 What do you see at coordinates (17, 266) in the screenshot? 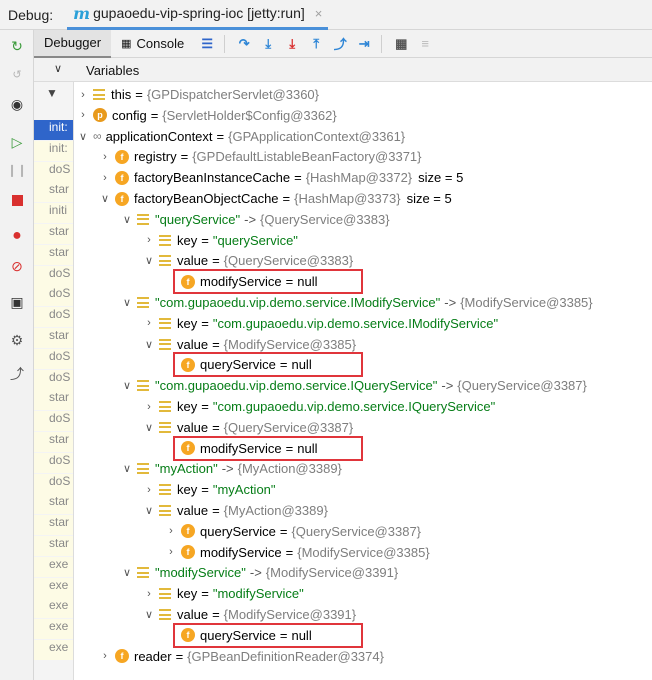
I see `mute-breakpoints-icon: ⊘` at bounding box center [17, 266].